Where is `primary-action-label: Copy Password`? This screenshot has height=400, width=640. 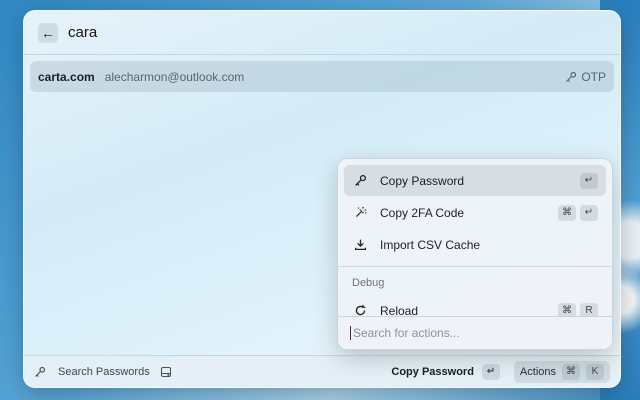
primary-action-label: Copy Password is located at coordinates (432, 371).